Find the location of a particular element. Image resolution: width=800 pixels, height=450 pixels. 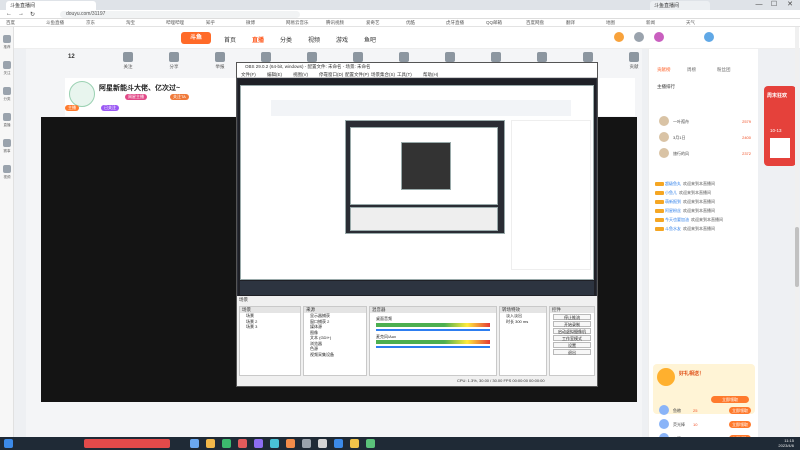

bookmark-item: 百度网盘 is located at coordinates (535, 23).